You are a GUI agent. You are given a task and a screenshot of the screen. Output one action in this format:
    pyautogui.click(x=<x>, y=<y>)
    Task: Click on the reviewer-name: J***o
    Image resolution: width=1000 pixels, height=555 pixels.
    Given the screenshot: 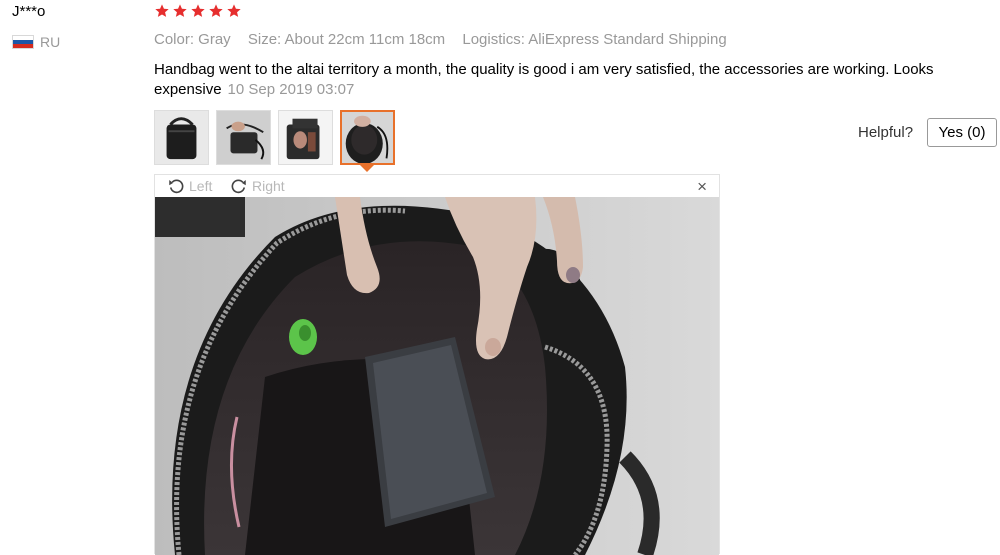 What is the action you would take?
    pyautogui.click(x=29, y=11)
    